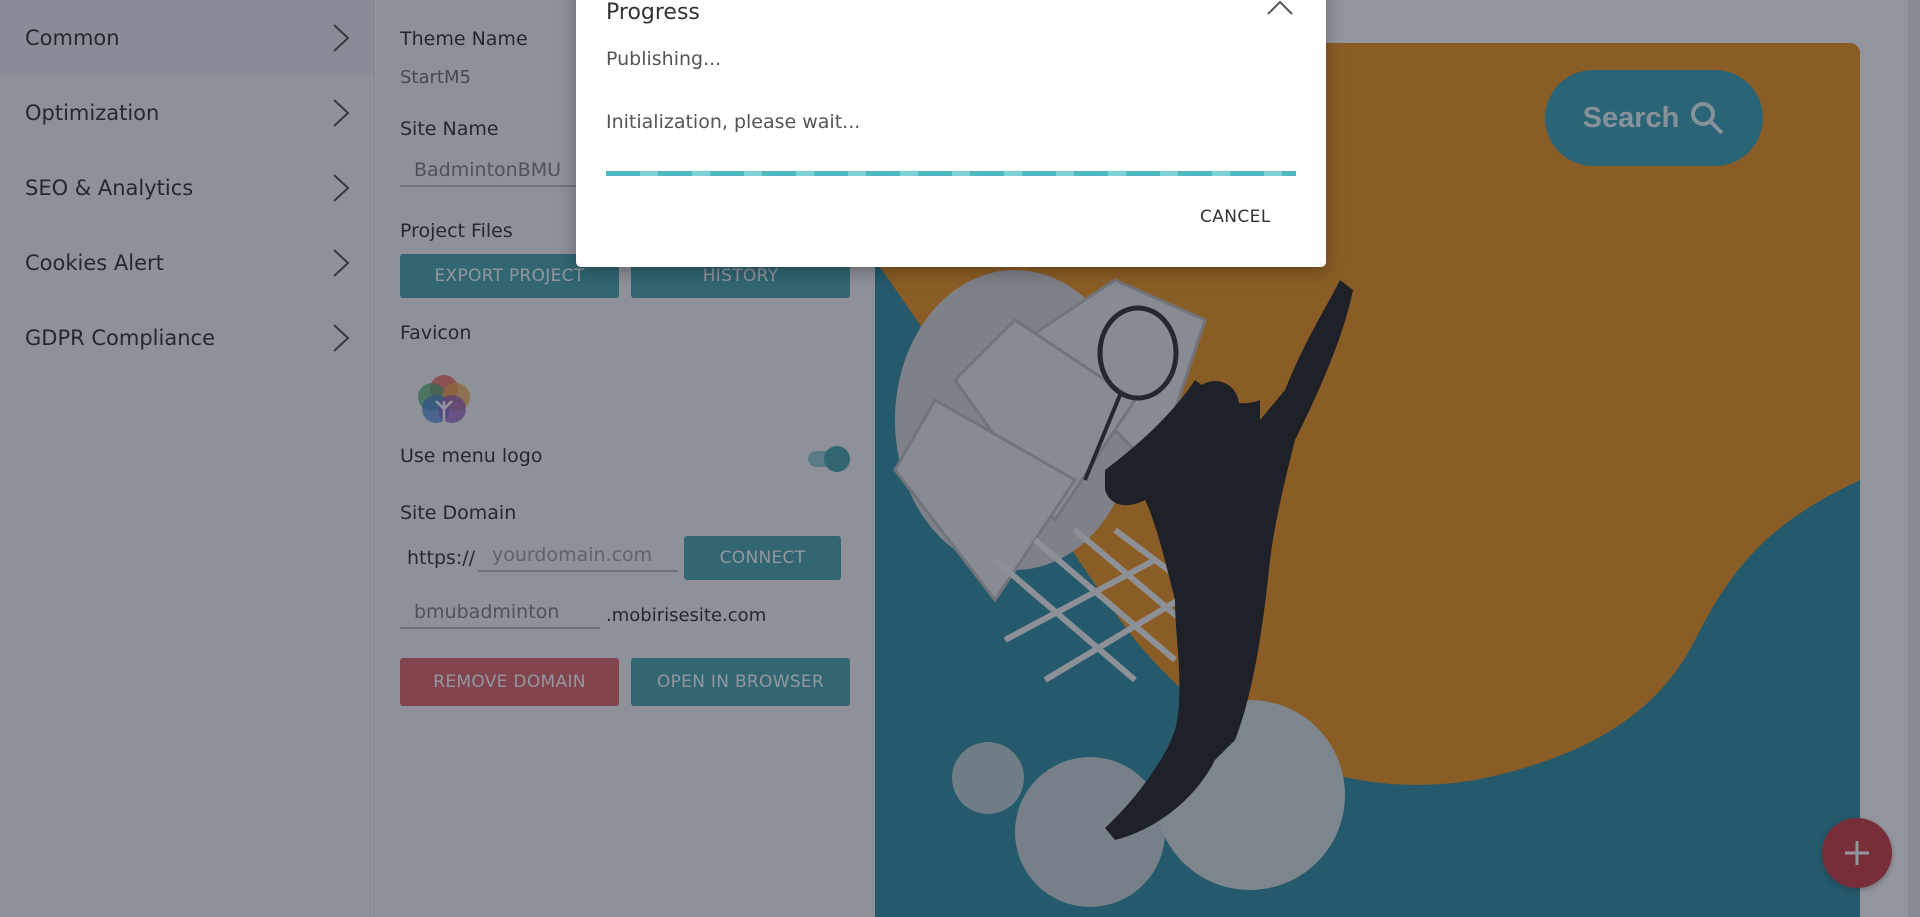  I want to click on progress-bar, so click(951, 173).